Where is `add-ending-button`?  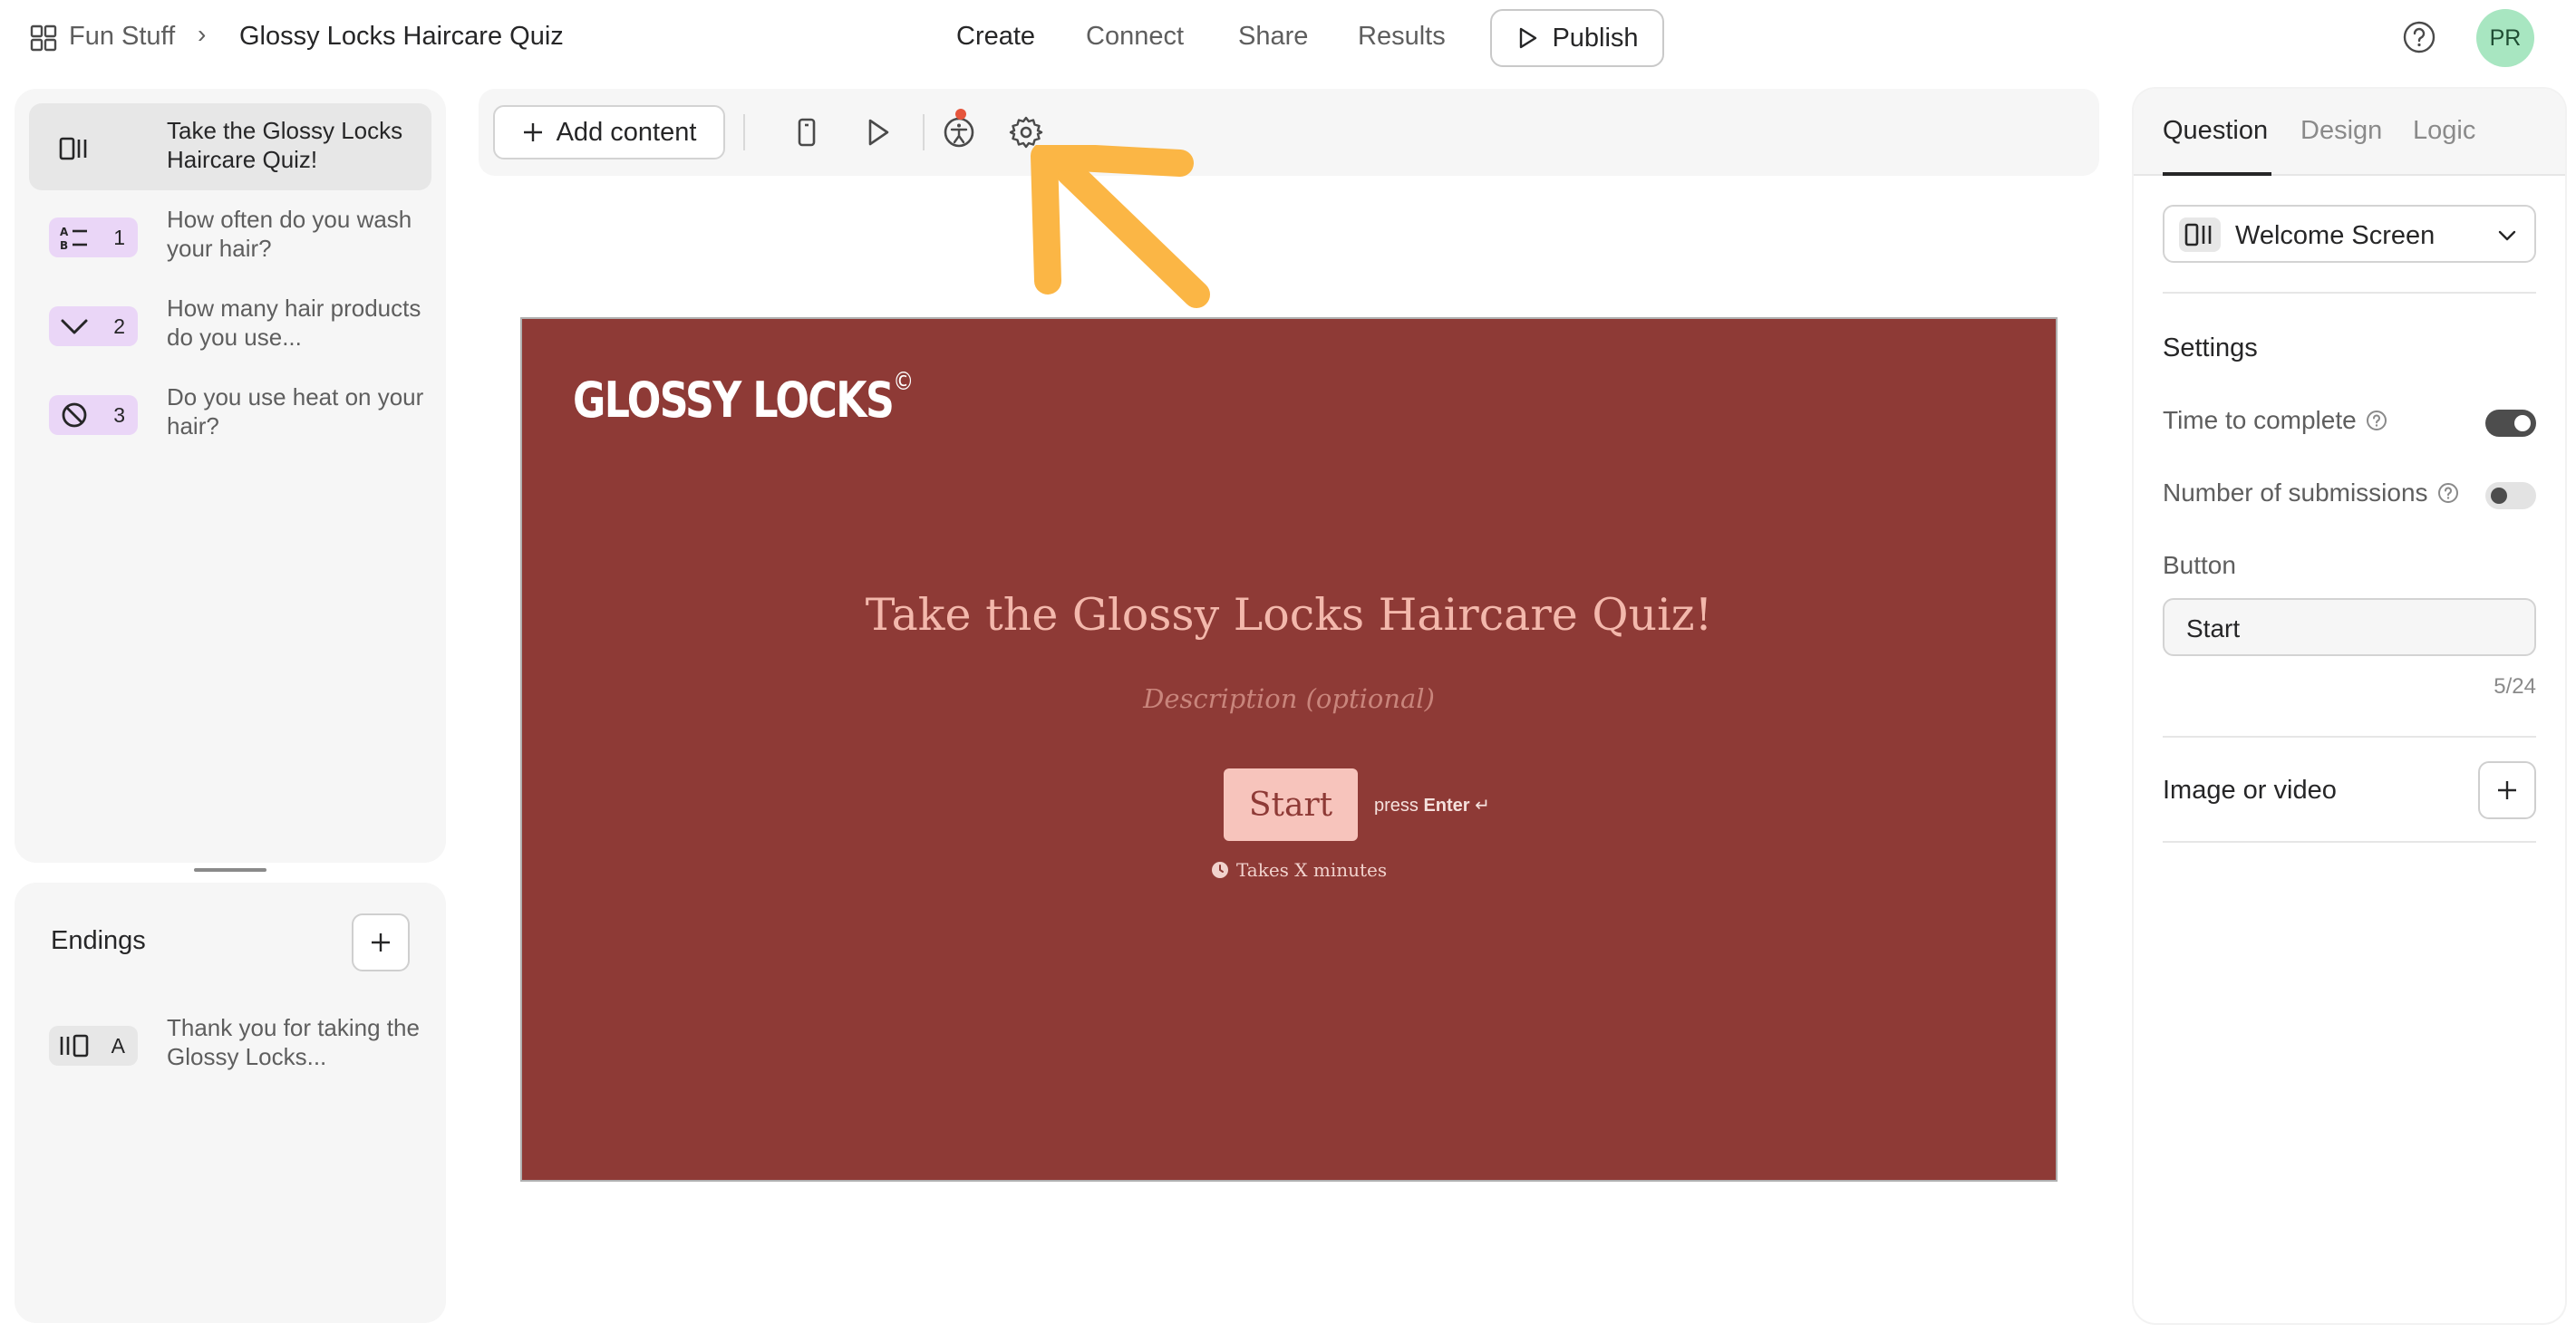 add-ending-button is located at coordinates (381, 942).